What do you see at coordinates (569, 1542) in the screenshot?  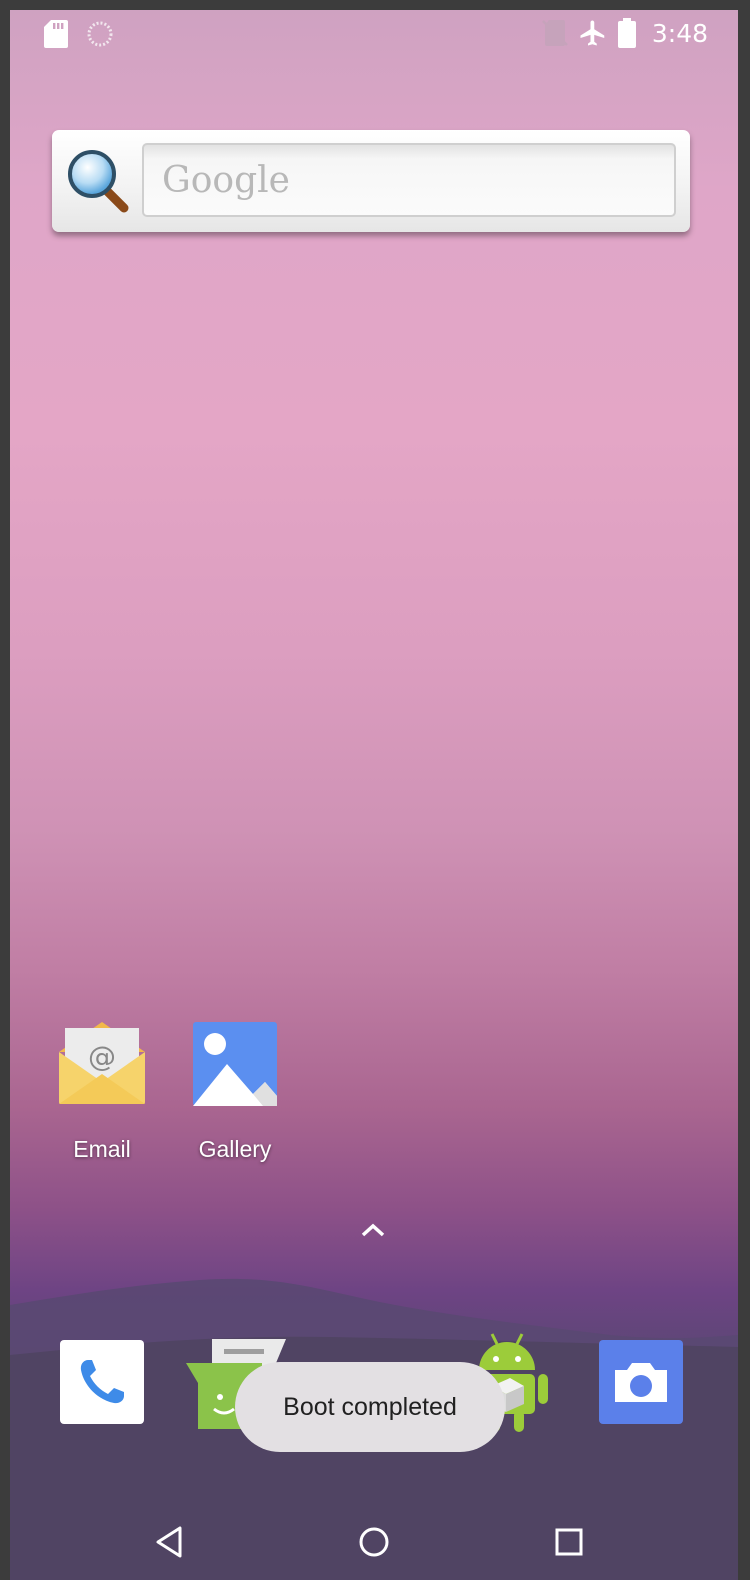 I see `recents-icon` at bounding box center [569, 1542].